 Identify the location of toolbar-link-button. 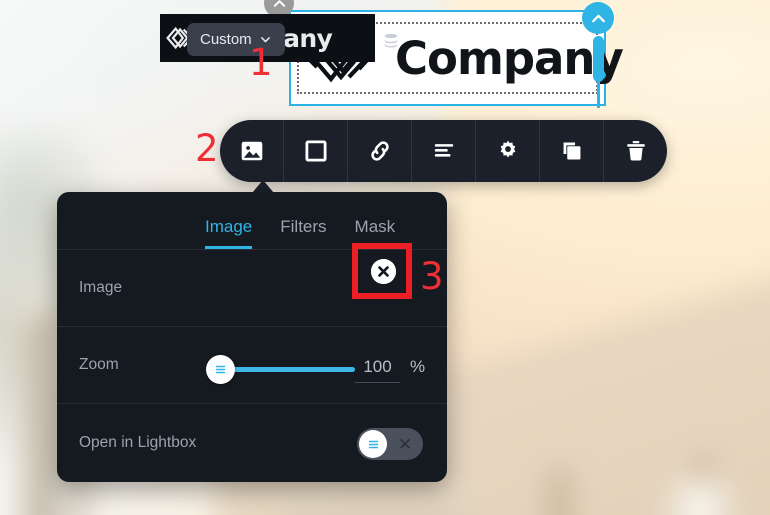
(380, 151).